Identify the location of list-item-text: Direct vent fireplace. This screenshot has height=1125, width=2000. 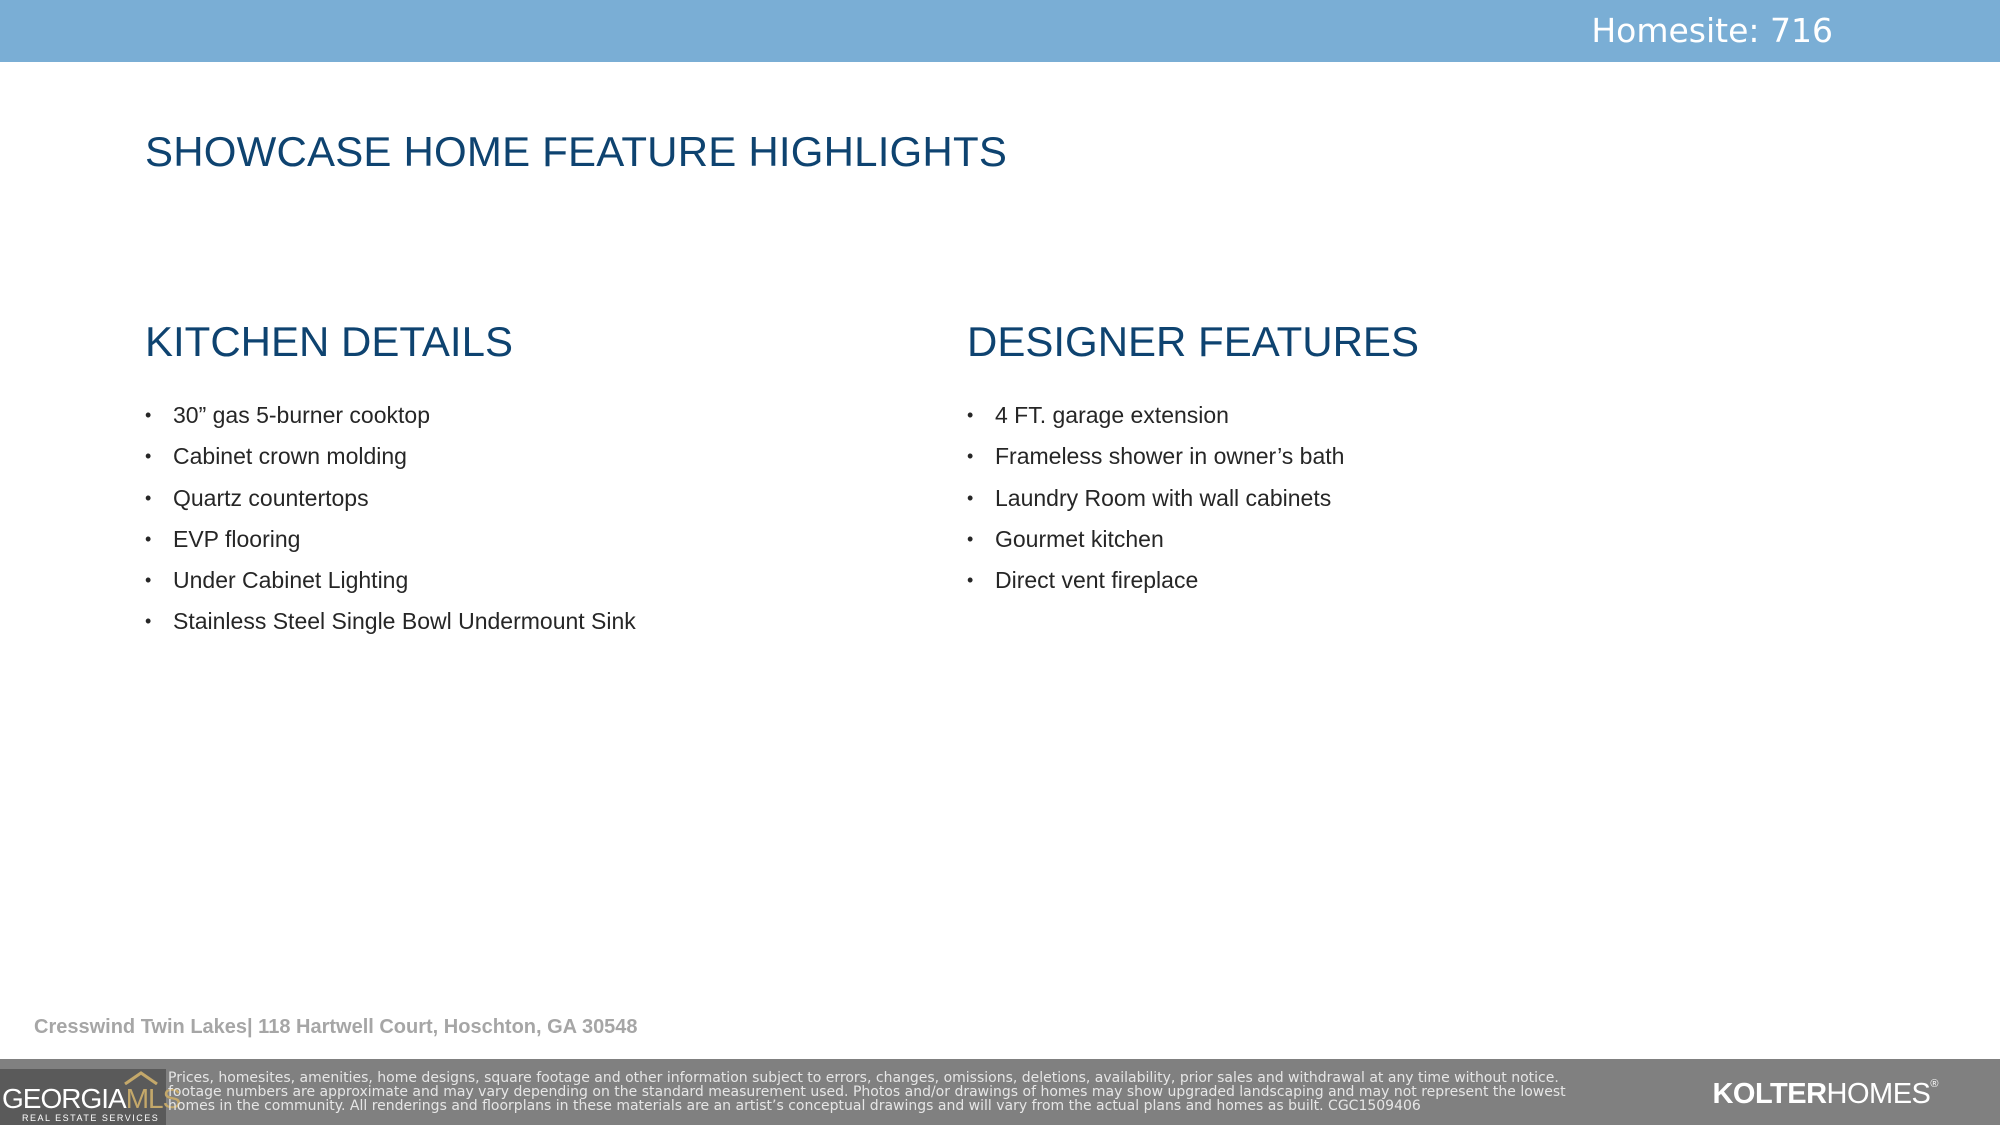
(1097, 580).